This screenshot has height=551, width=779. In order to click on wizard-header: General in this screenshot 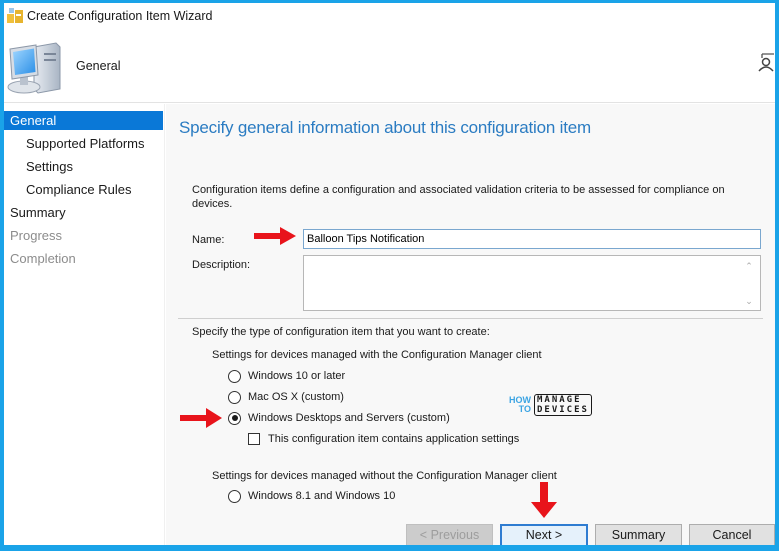, I will do `click(389, 66)`.